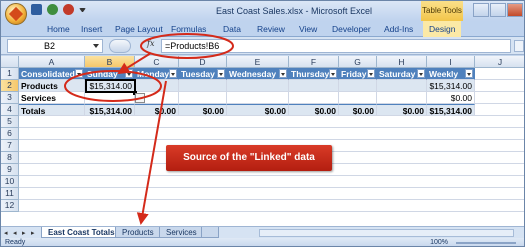 This screenshot has width=525, height=247. What do you see at coordinates (157, 62) in the screenshot?
I see `column-header-c: C` at bounding box center [157, 62].